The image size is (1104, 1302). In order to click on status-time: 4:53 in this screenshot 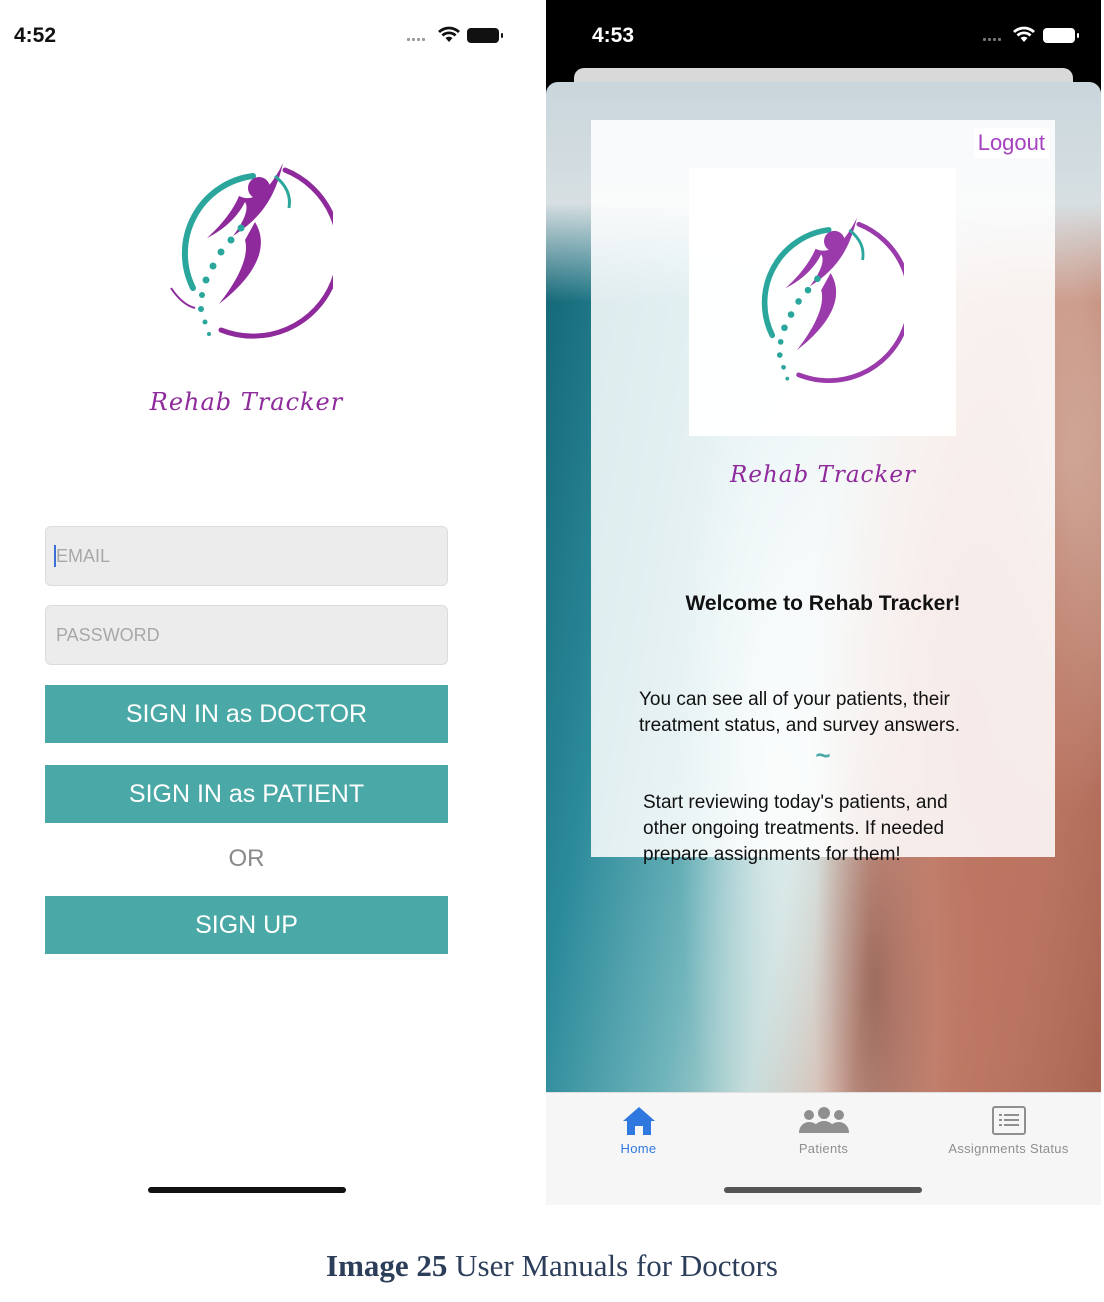, I will do `click(613, 35)`.